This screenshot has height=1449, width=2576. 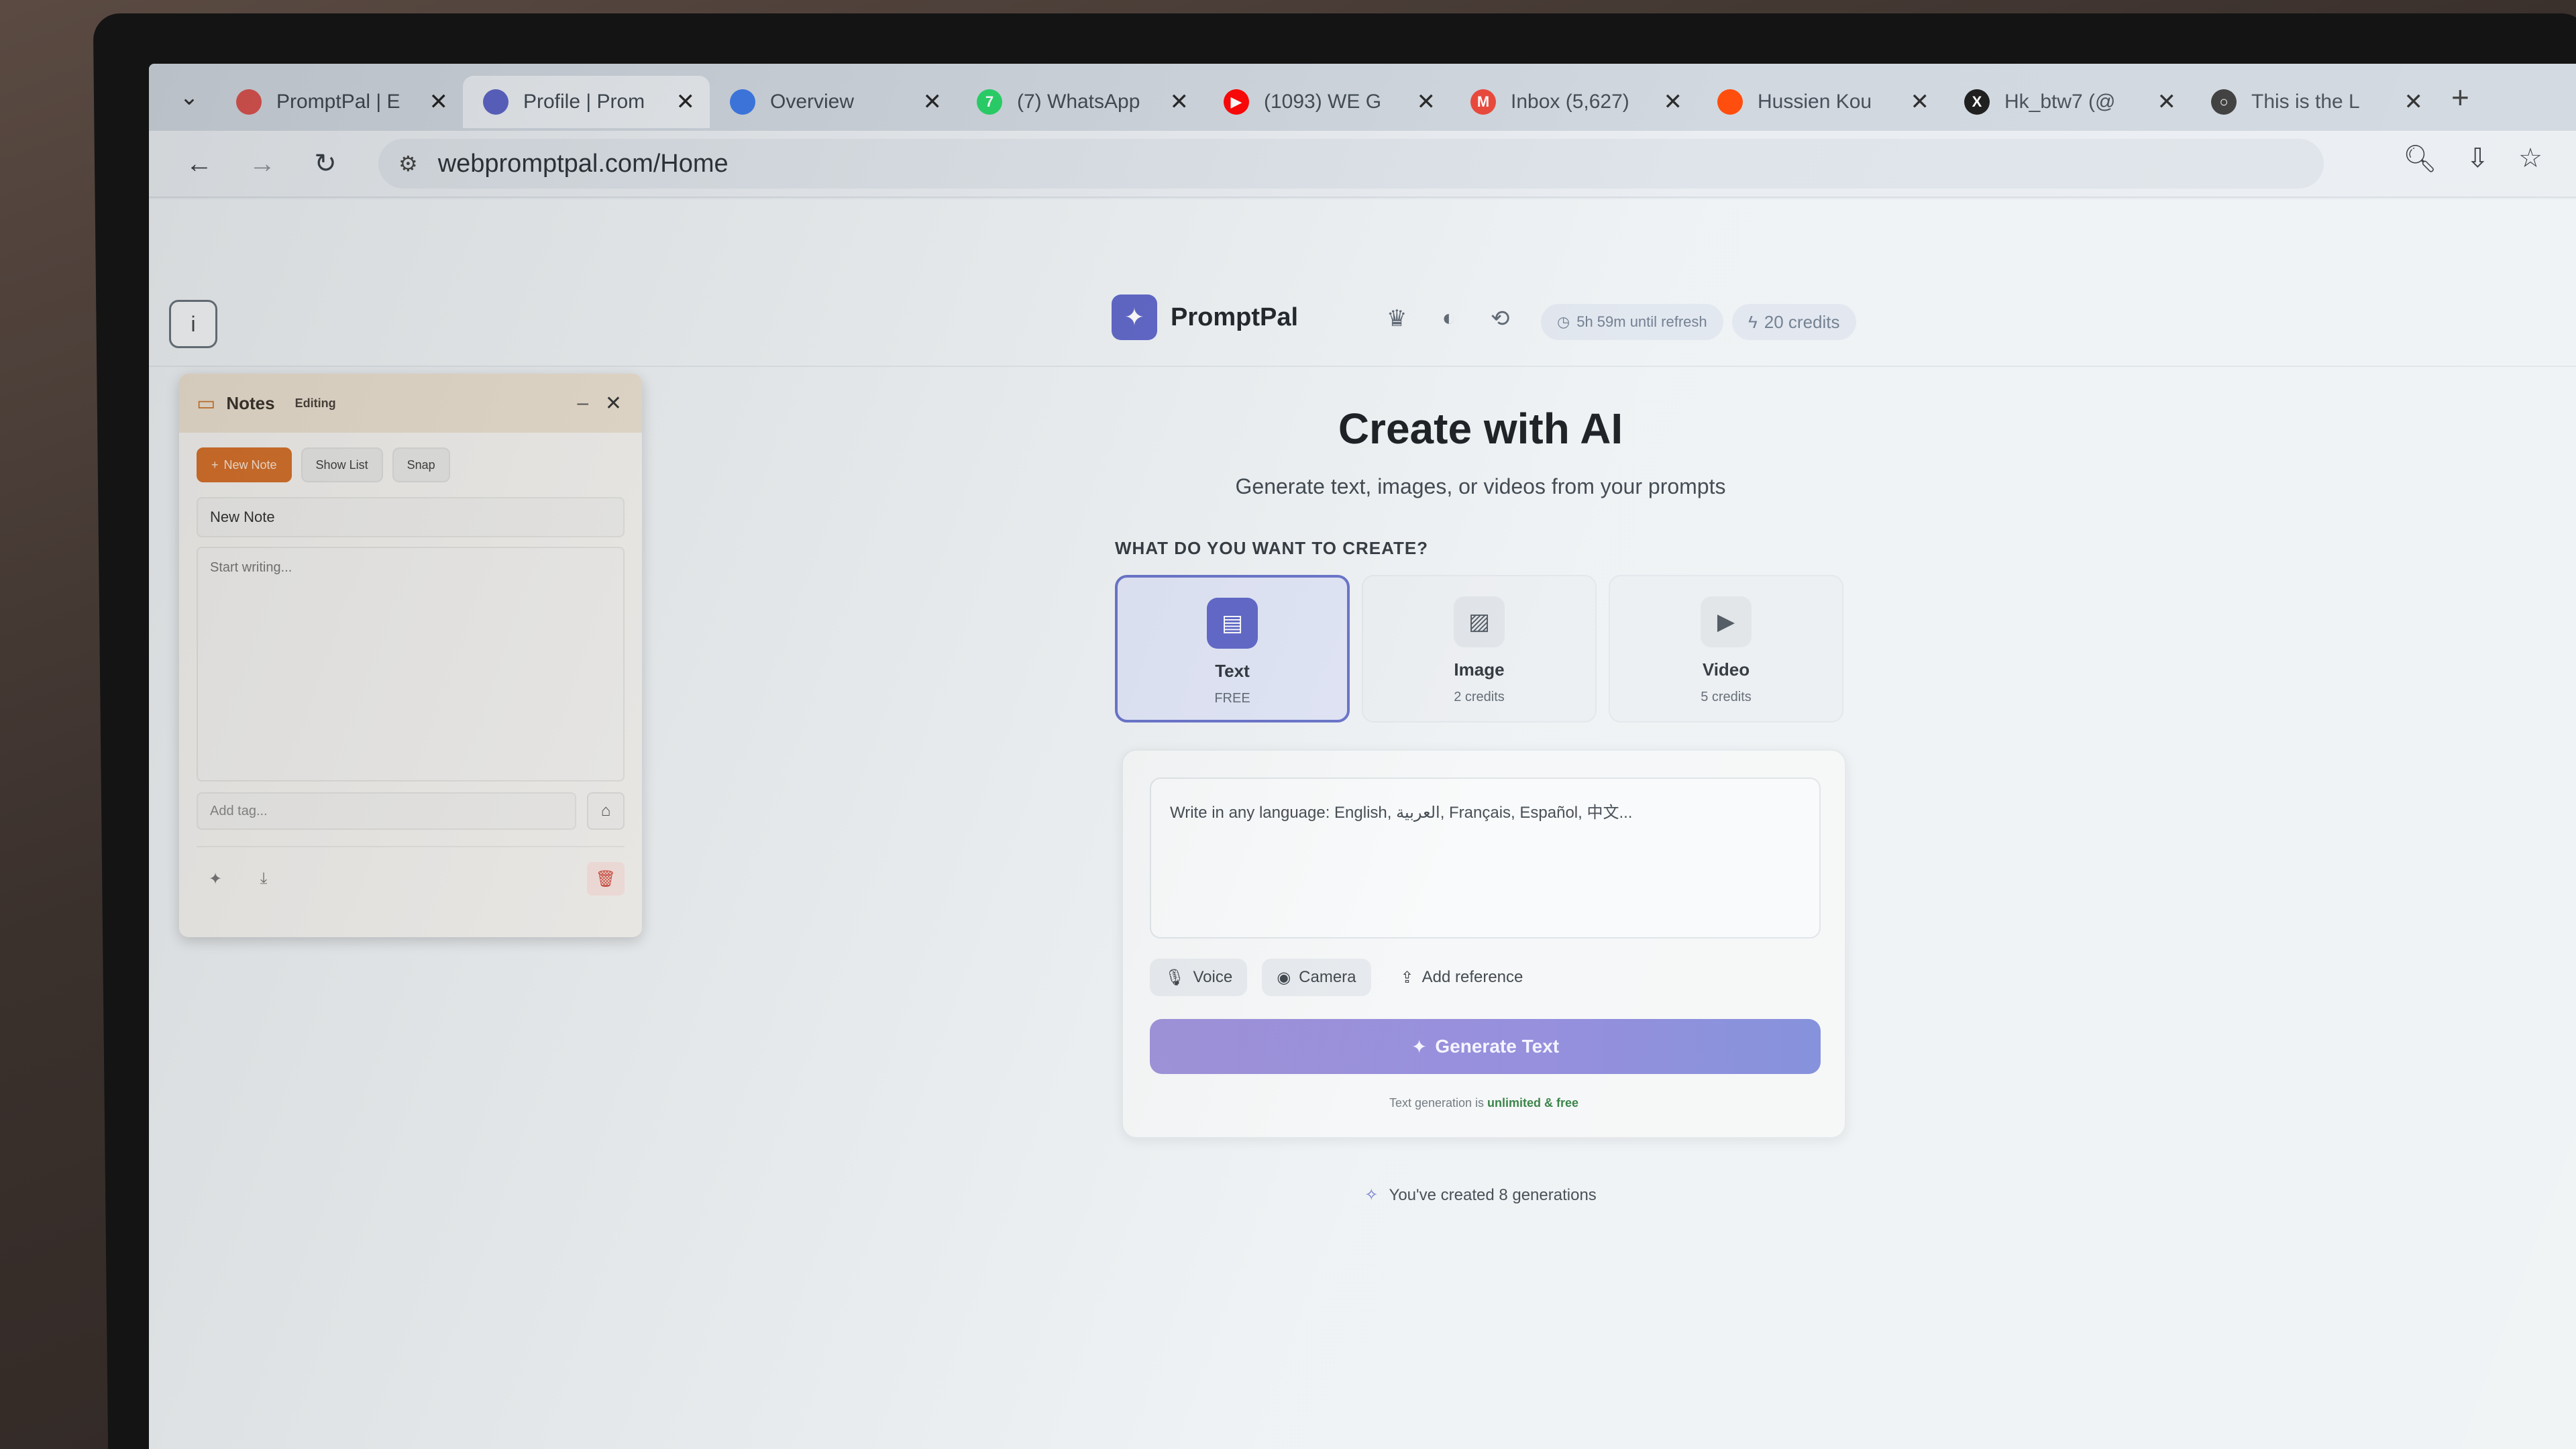 What do you see at coordinates (339, 102) in the screenshot?
I see `browser-tab: PromptPal | E ✕` at bounding box center [339, 102].